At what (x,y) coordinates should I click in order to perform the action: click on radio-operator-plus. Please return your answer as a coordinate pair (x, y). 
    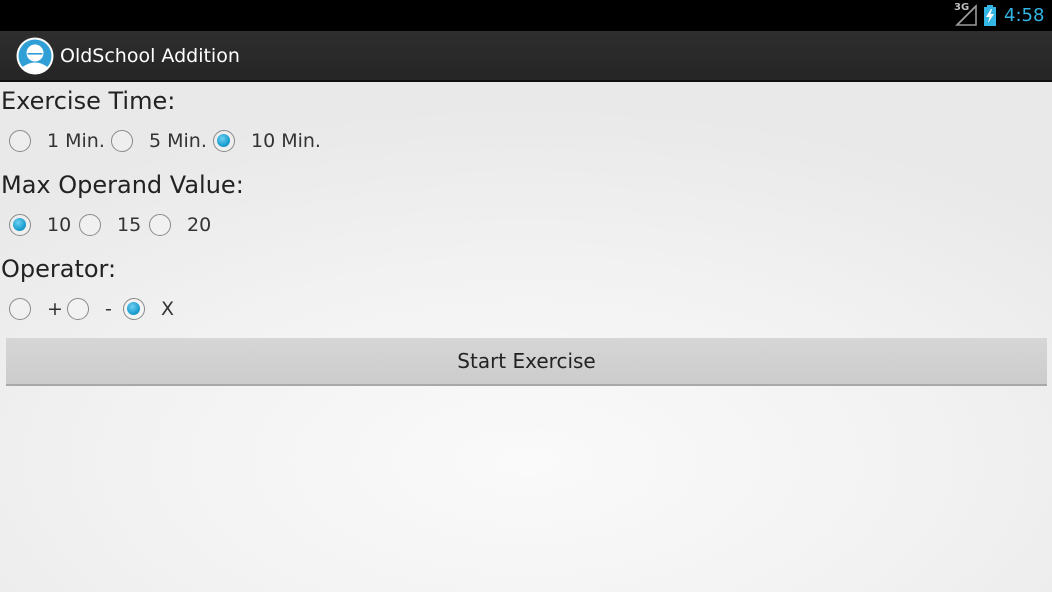
    Looking at the image, I should click on (20, 309).